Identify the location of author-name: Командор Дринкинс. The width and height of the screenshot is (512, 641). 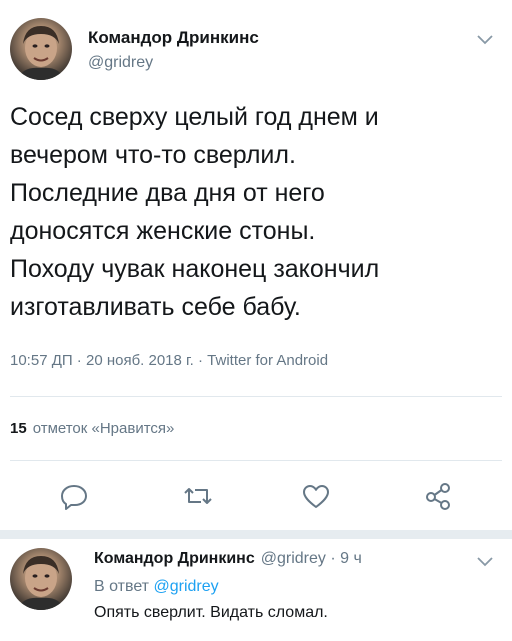
(173, 38).